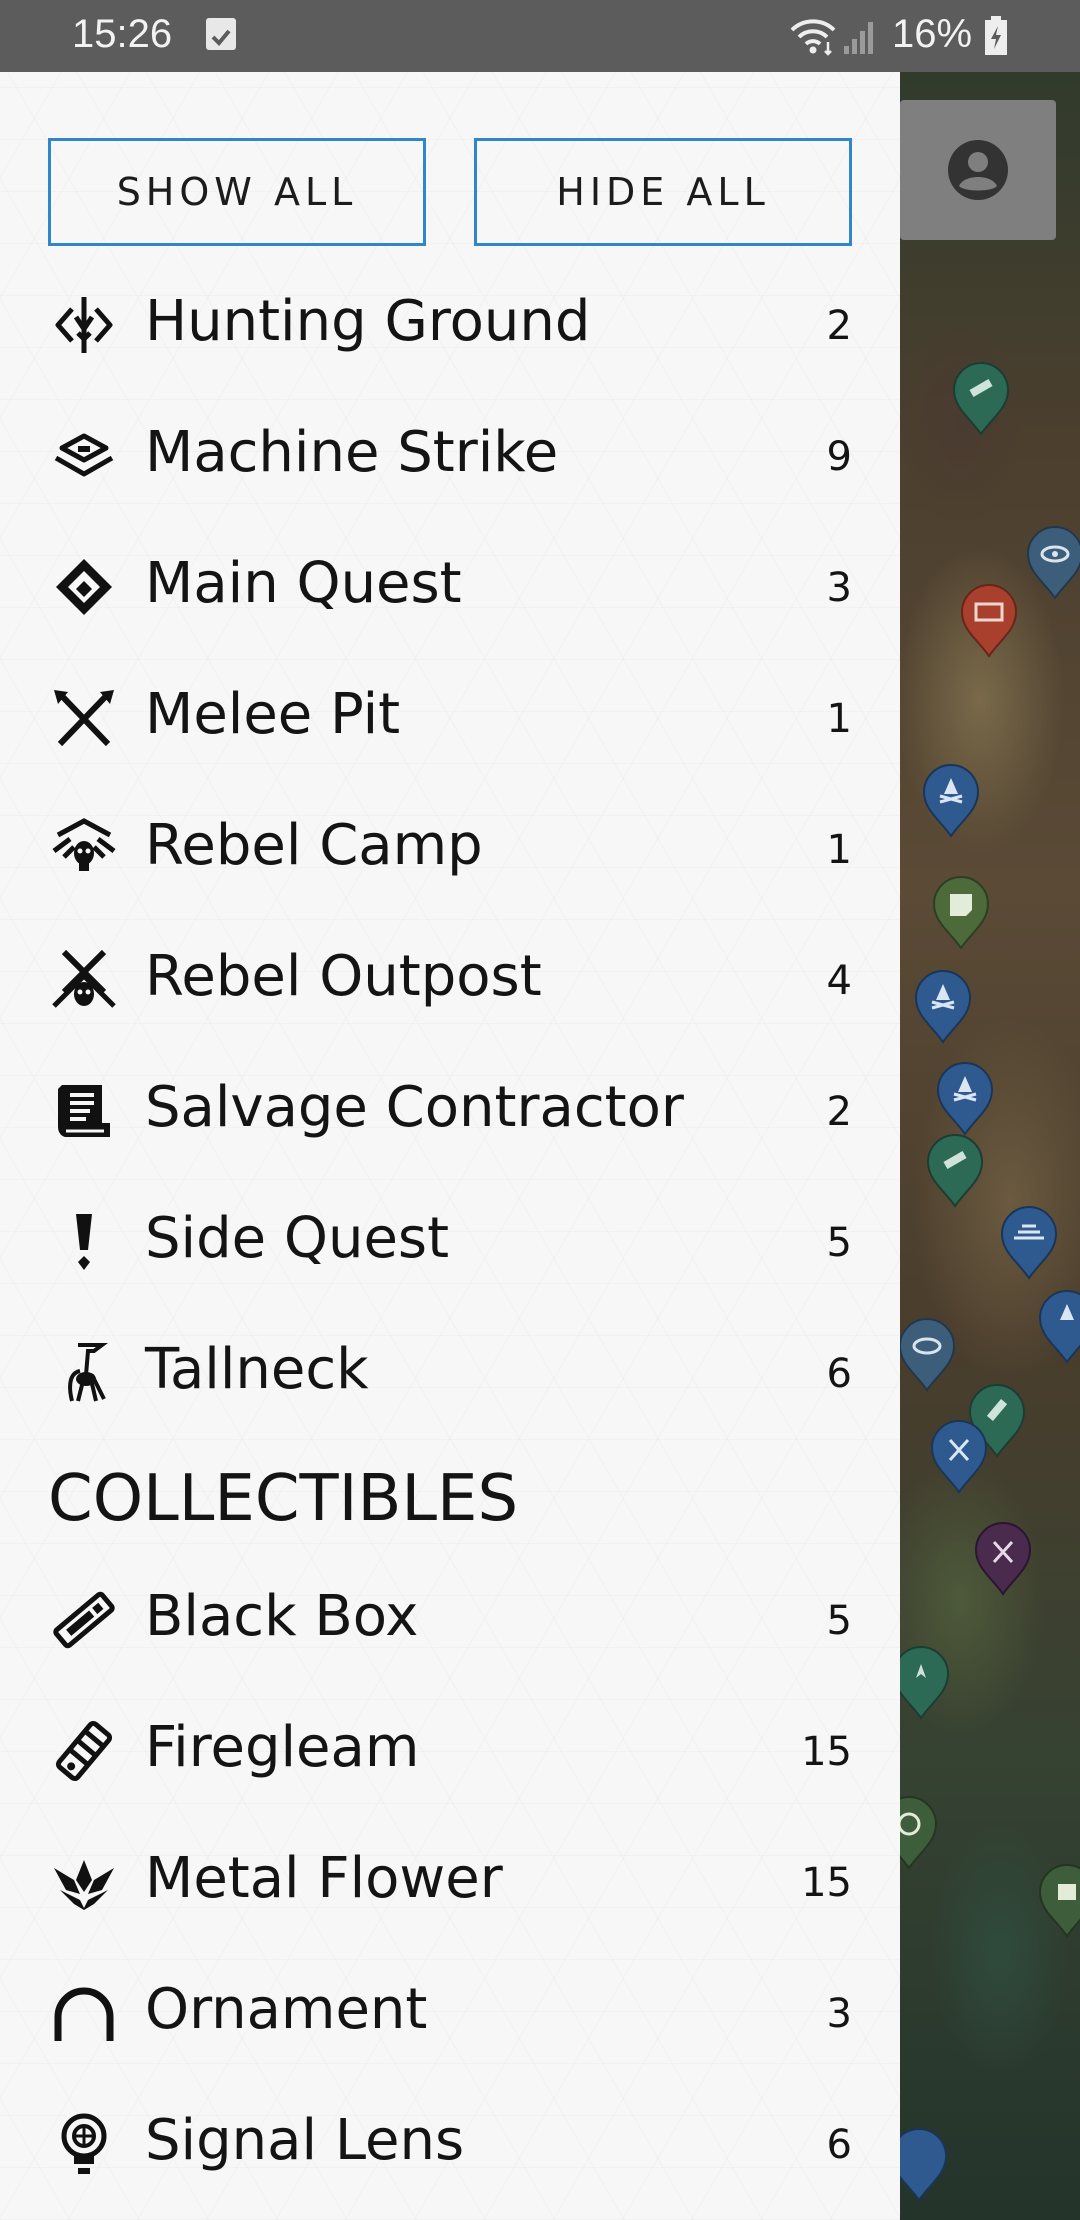 Image resolution: width=1080 pixels, height=2220 pixels. What do you see at coordinates (343, 976) in the screenshot?
I see `category-label: Rebel Outpost` at bounding box center [343, 976].